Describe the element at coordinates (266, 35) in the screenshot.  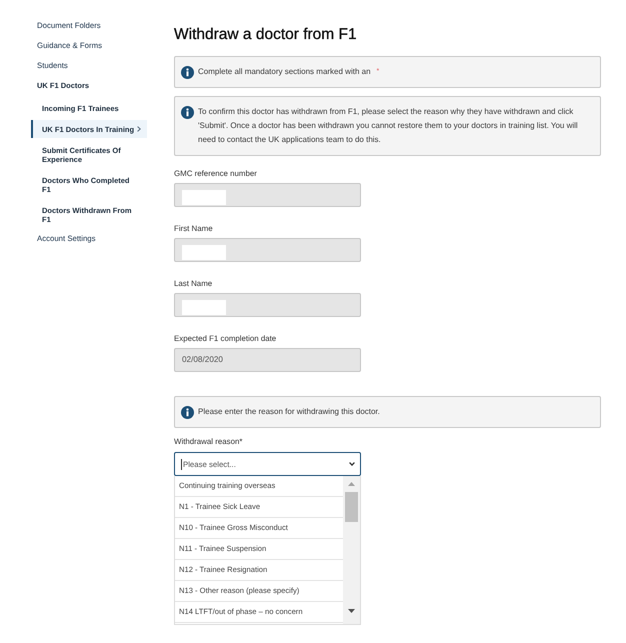
I see `page-title: Withdraw a doctor from F1` at that location.